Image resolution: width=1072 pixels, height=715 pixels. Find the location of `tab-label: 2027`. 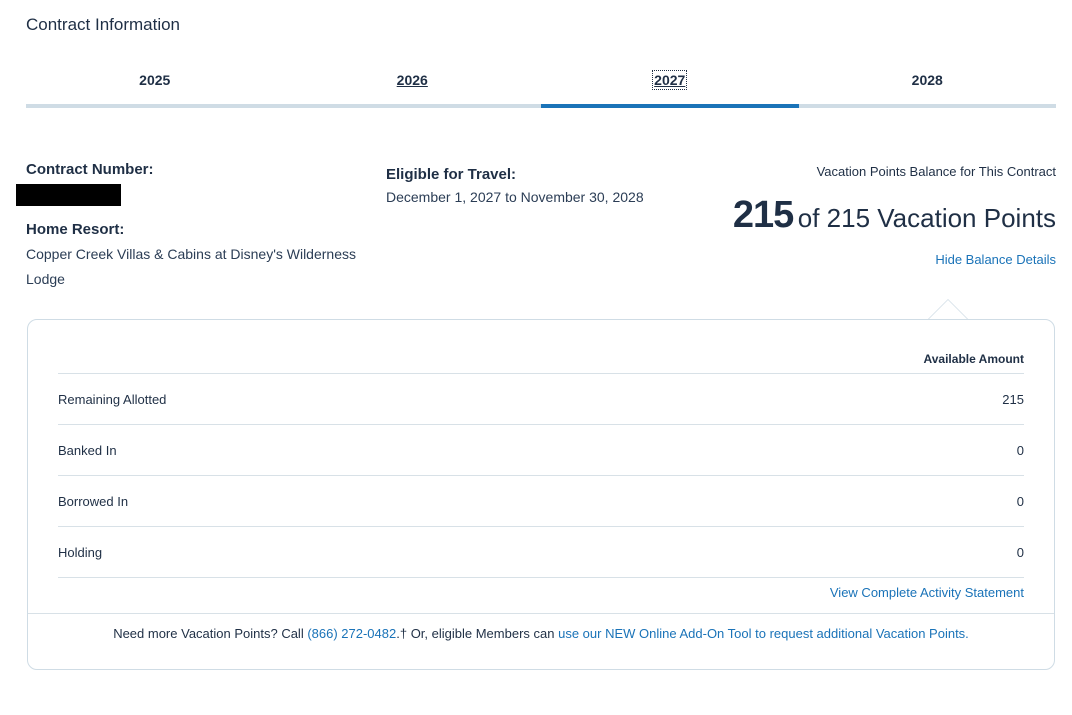

tab-label: 2027 is located at coordinates (670, 80).